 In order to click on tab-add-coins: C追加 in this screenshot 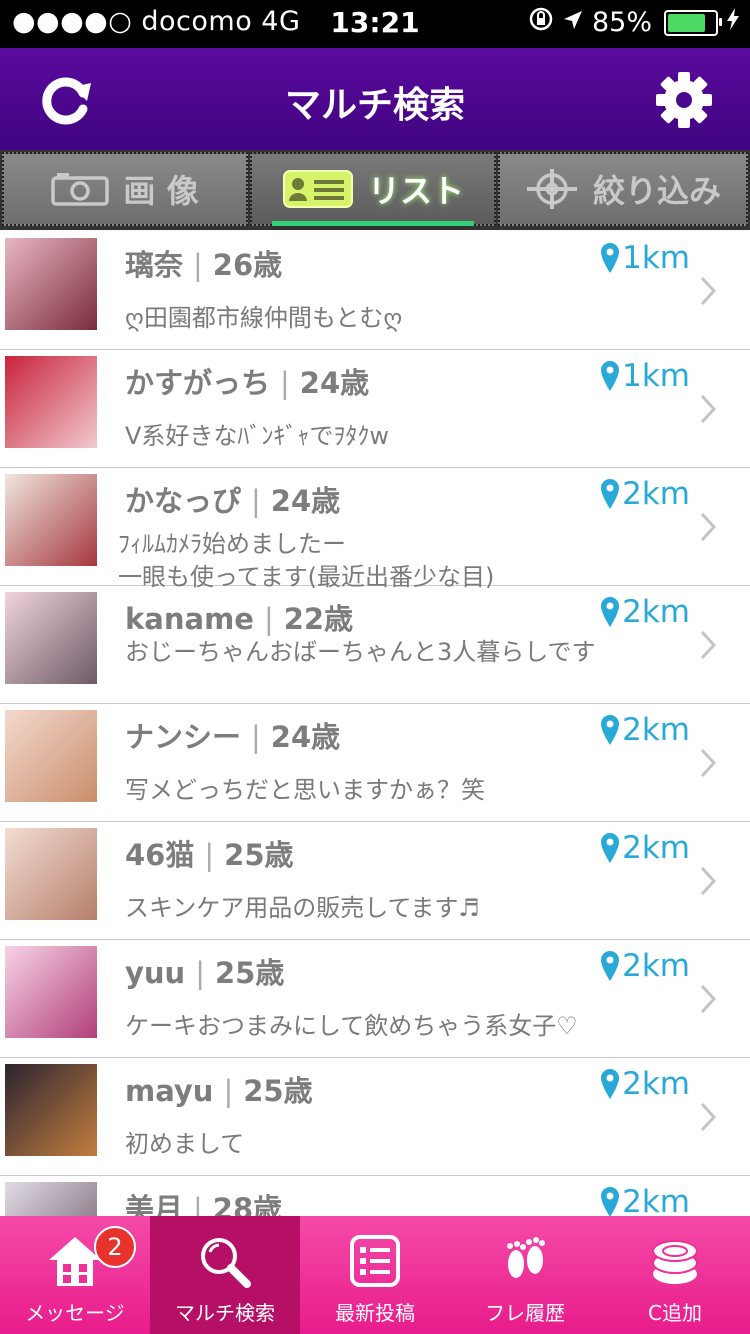, I will do `click(675, 1275)`.